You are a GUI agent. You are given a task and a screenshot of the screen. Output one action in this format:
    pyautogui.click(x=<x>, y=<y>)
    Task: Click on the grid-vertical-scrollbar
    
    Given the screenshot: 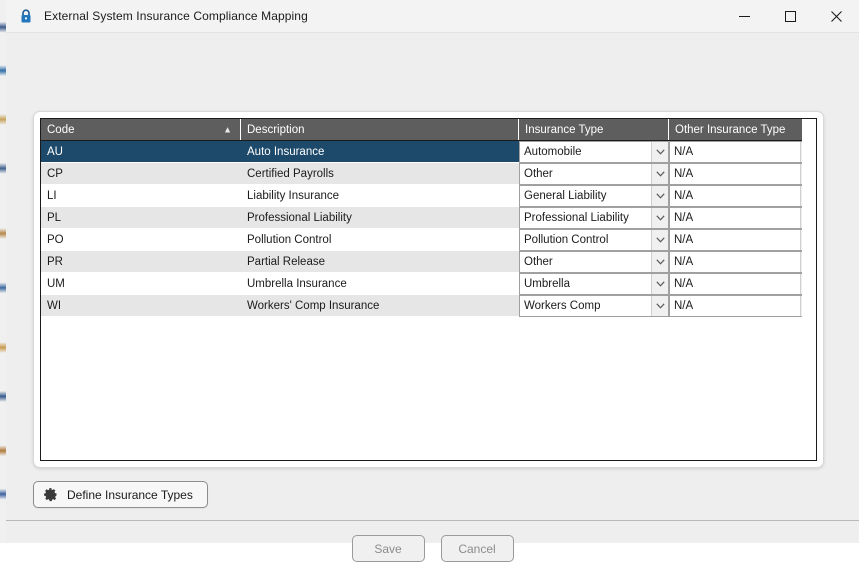 What is the action you would take?
    pyautogui.click(x=809, y=289)
    